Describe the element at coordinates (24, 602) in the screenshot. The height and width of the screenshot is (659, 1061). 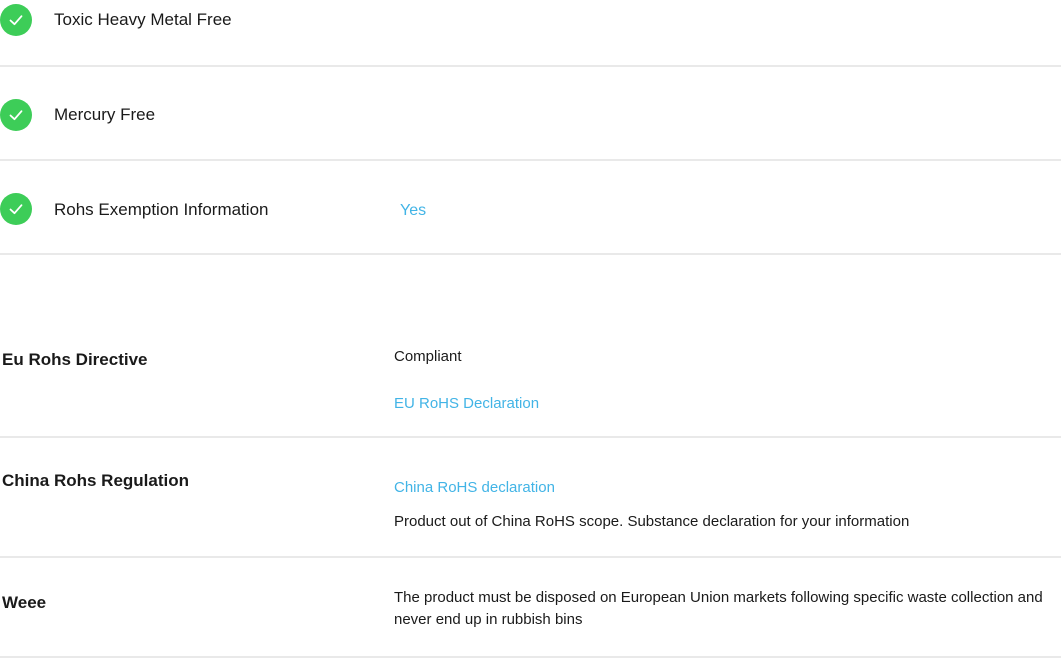
I see `weee-label: Weee` at that location.